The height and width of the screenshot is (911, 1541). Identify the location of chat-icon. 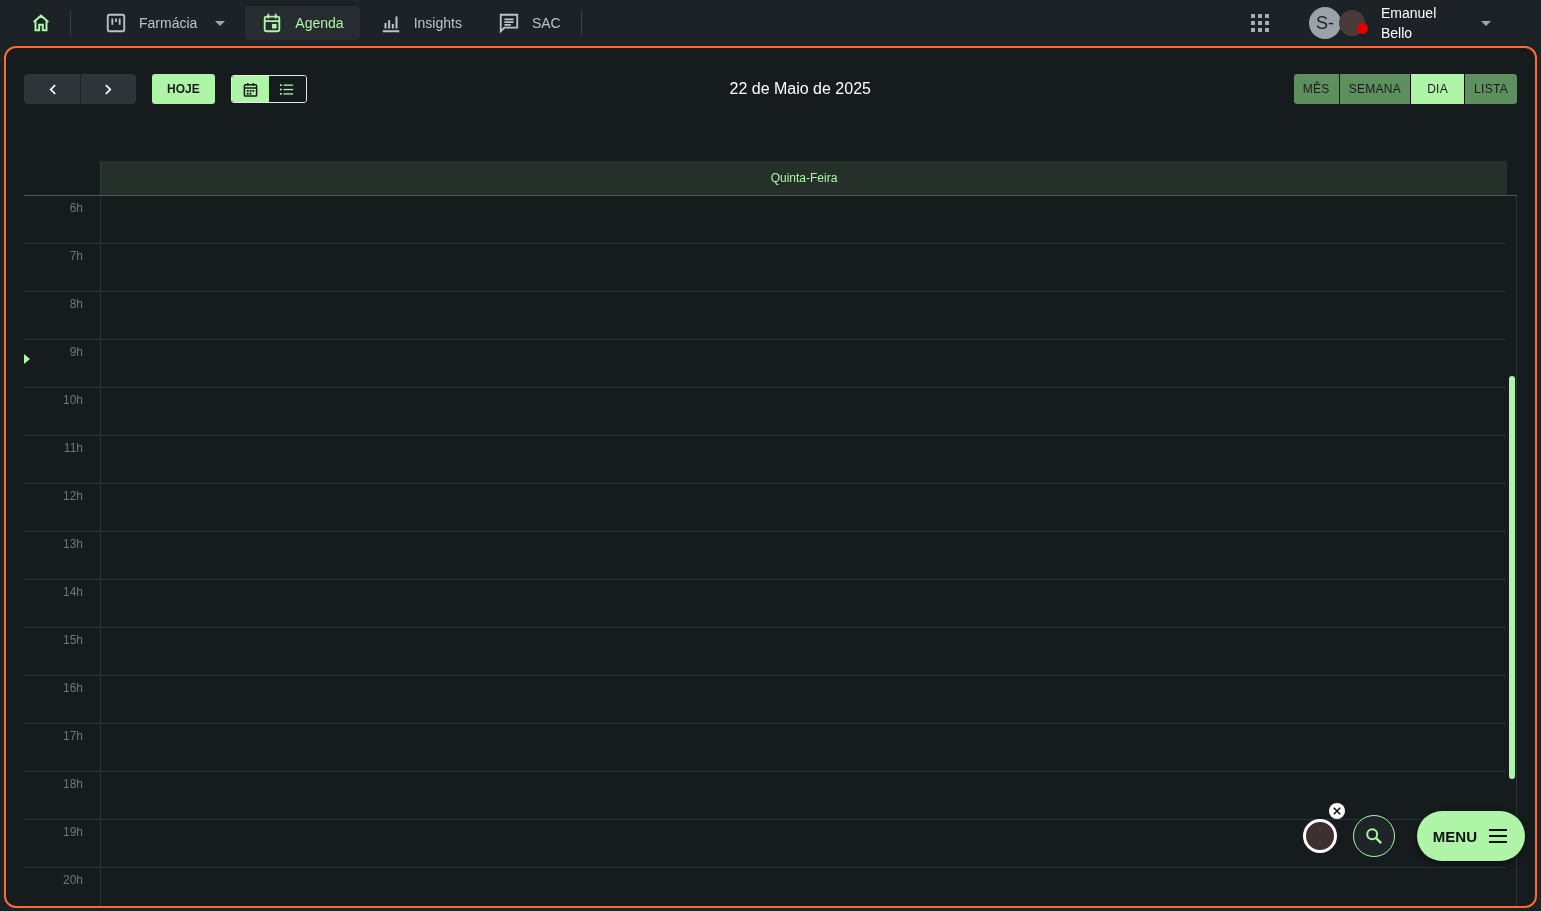
(508, 23).